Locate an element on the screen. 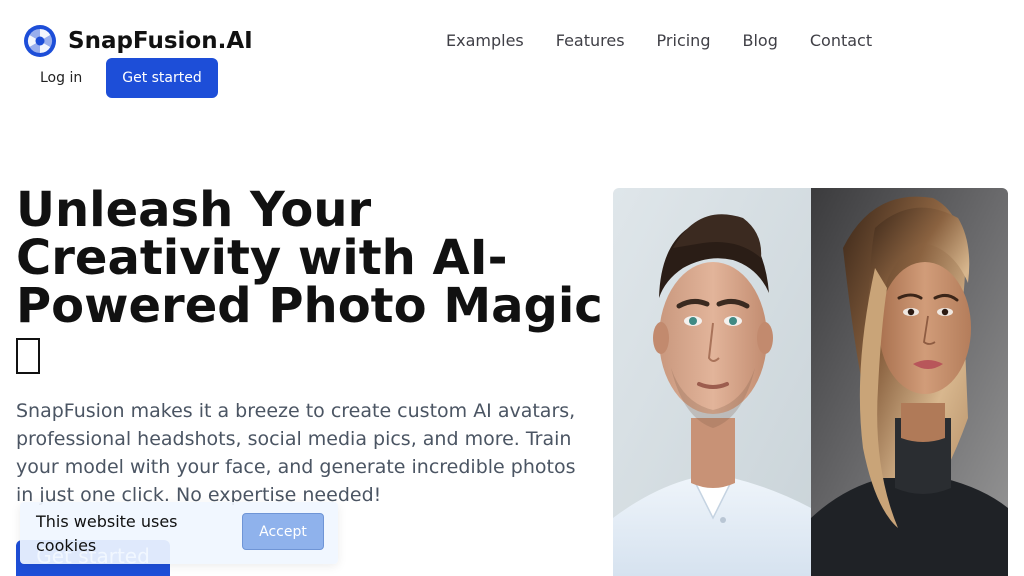 This screenshot has height=576, width=1024. camera-aperture-icon is located at coordinates (40, 41).